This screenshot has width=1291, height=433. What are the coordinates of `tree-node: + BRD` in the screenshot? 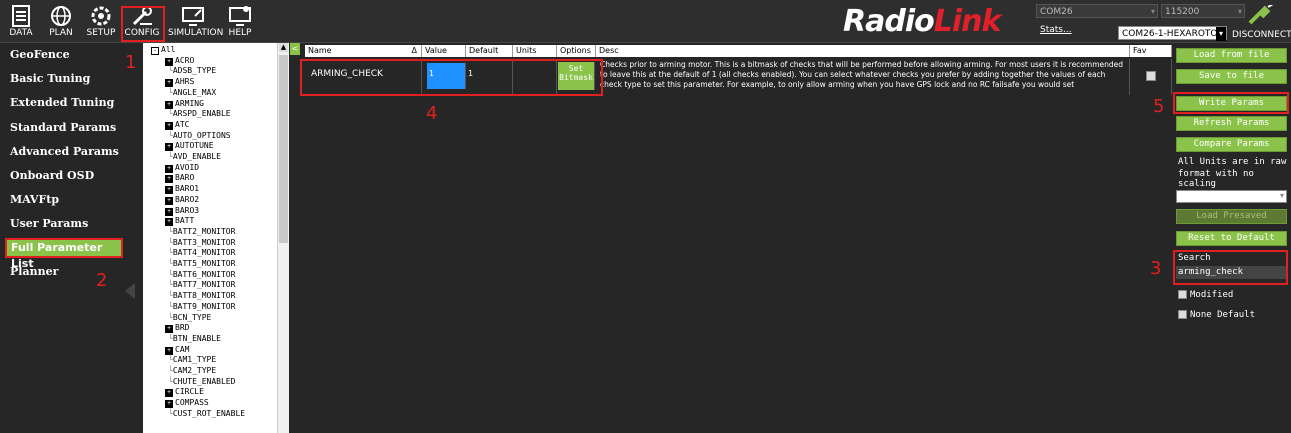 It's located at (177, 328).